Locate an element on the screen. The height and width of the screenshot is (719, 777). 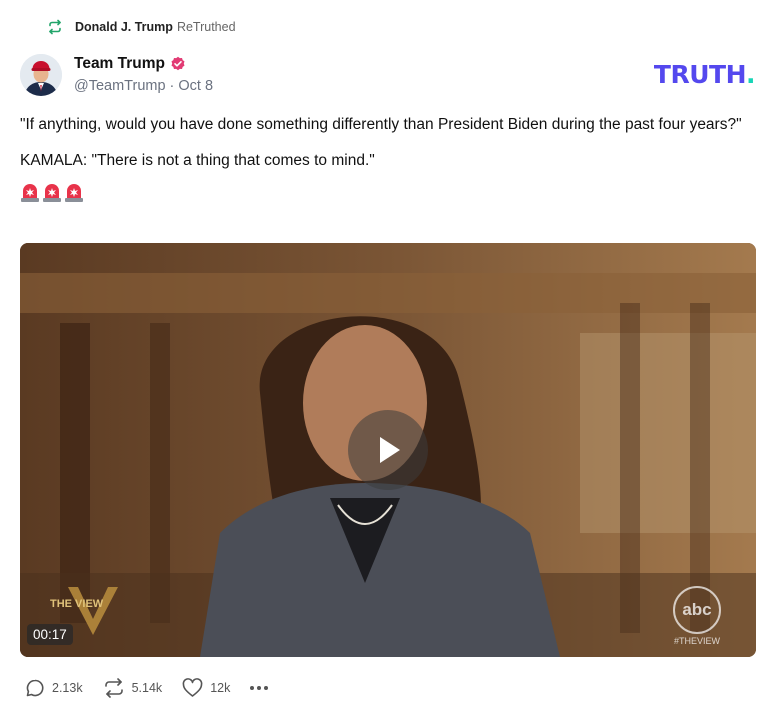
reply-count: 2.13k is located at coordinates (67, 688).